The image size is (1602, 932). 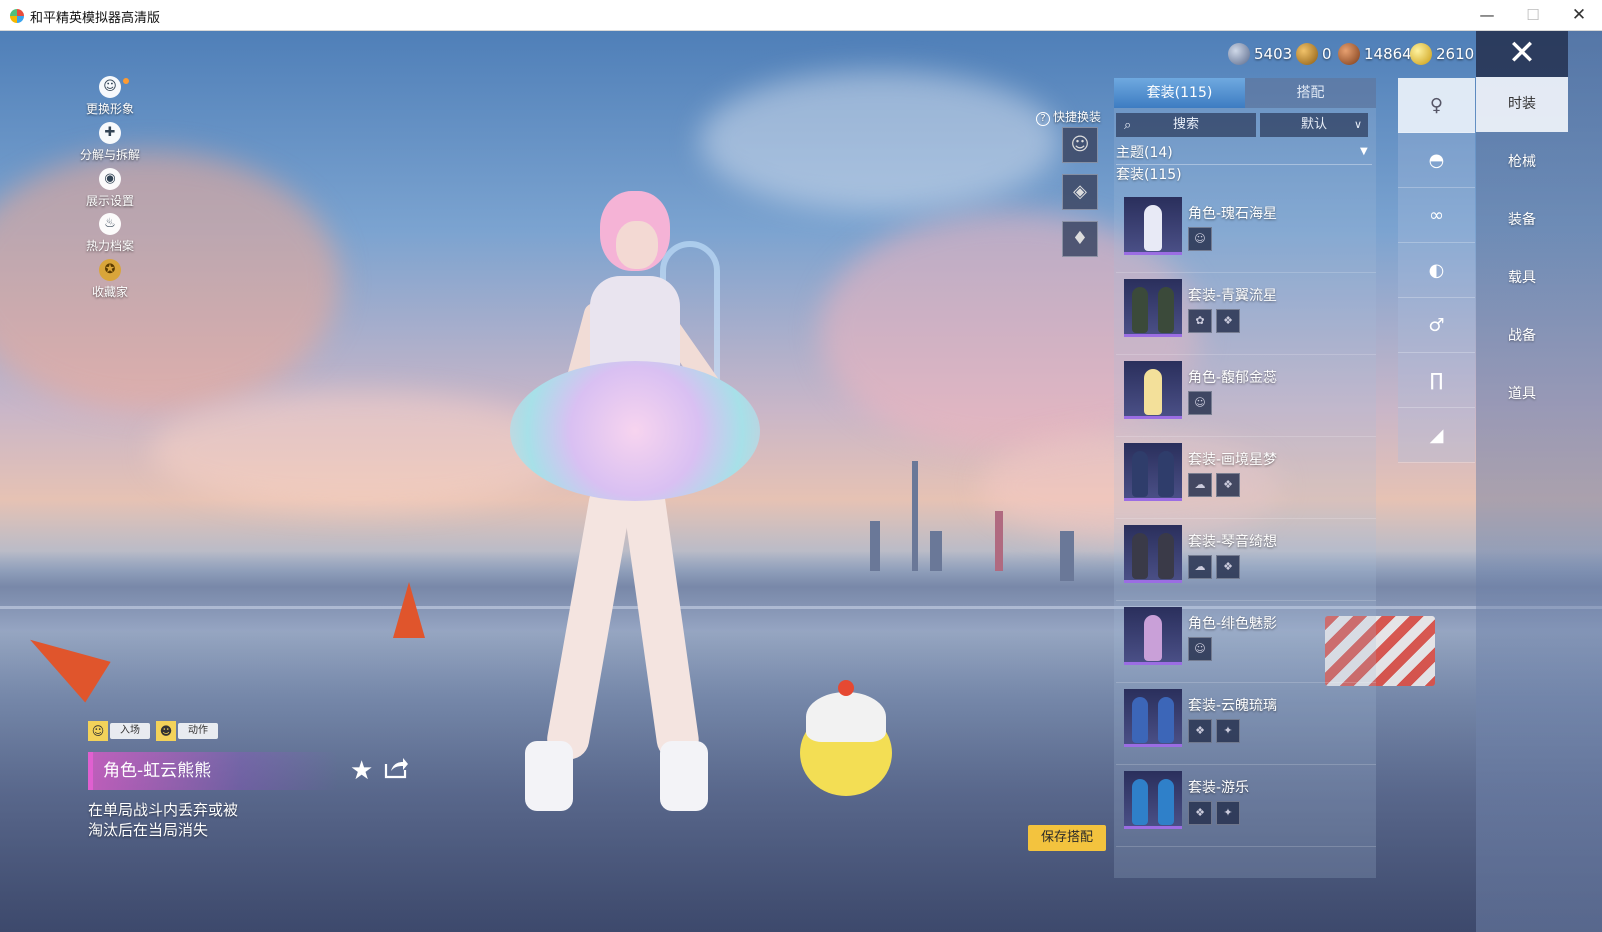 What do you see at coordinates (1421, 54) in the screenshot?
I see `gold-coin-icon` at bounding box center [1421, 54].